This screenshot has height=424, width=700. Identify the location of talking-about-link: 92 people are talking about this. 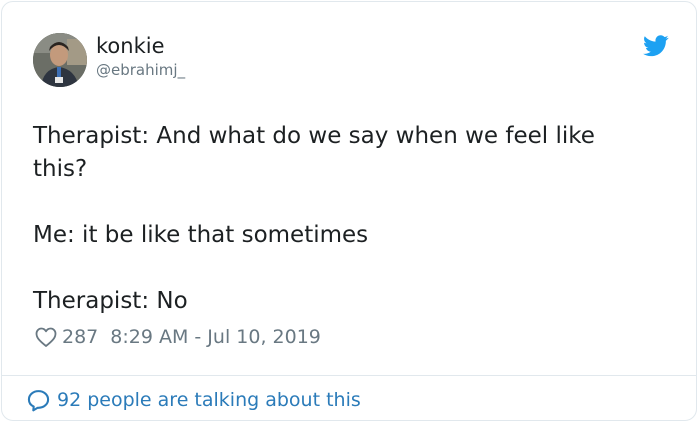
(193, 400).